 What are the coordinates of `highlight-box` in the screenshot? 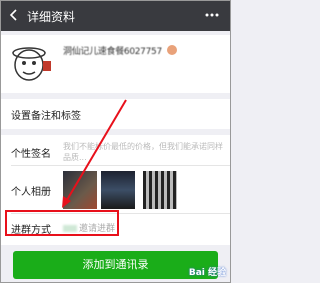 It's located at (62, 223).